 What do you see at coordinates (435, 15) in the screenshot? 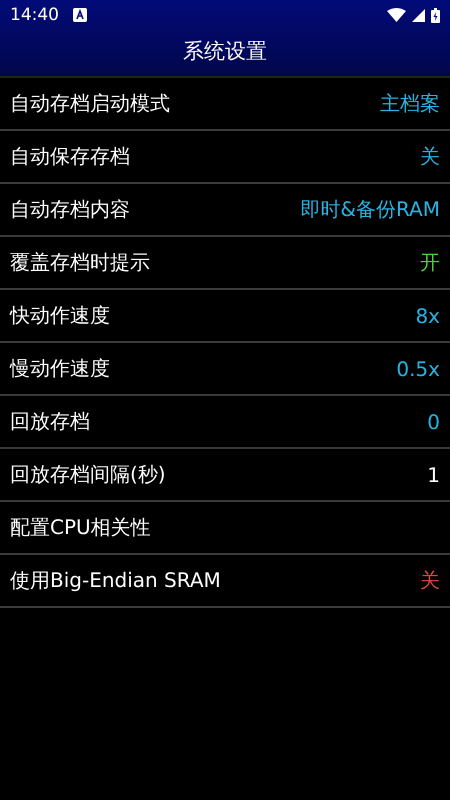
I see `battery-icon` at bounding box center [435, 15].